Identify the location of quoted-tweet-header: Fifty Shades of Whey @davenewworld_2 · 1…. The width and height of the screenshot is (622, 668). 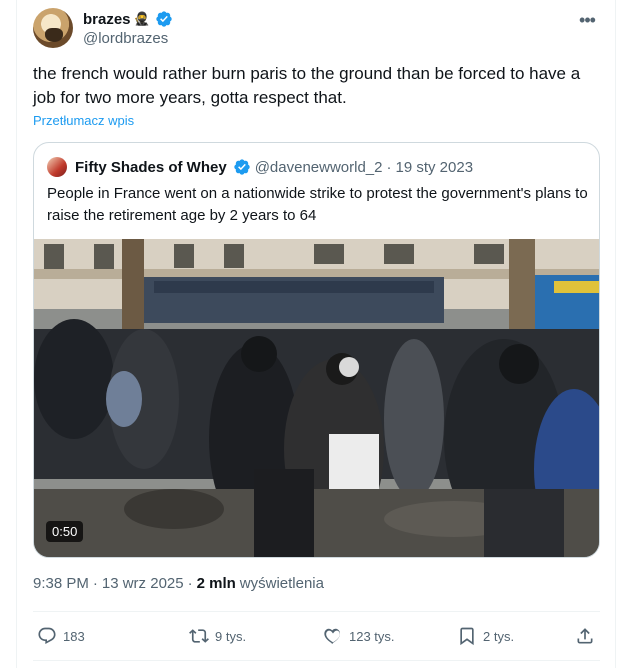
(260, 167).